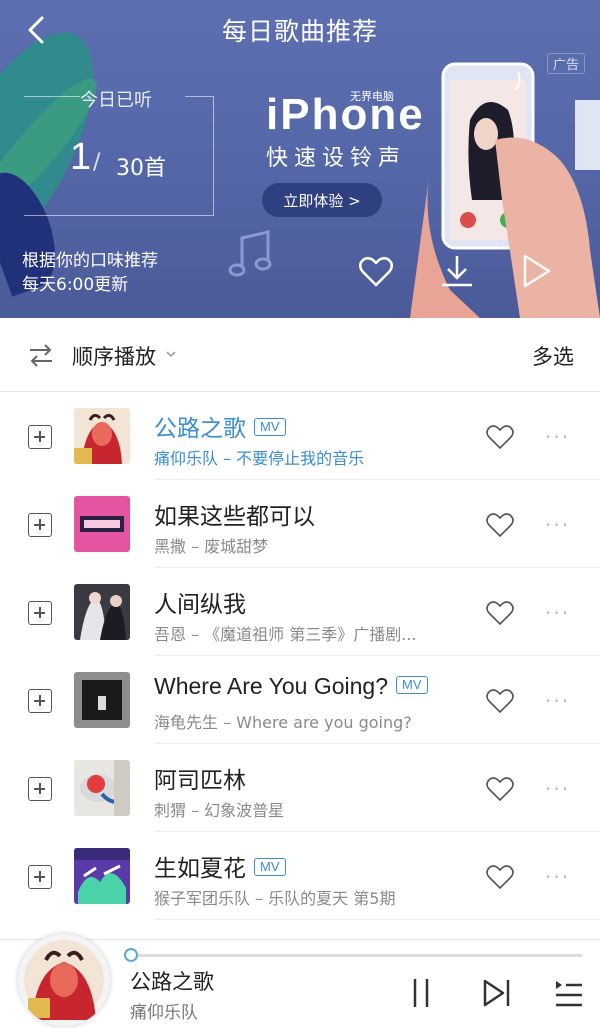  I want to click on row-divider, so click(377, 919).